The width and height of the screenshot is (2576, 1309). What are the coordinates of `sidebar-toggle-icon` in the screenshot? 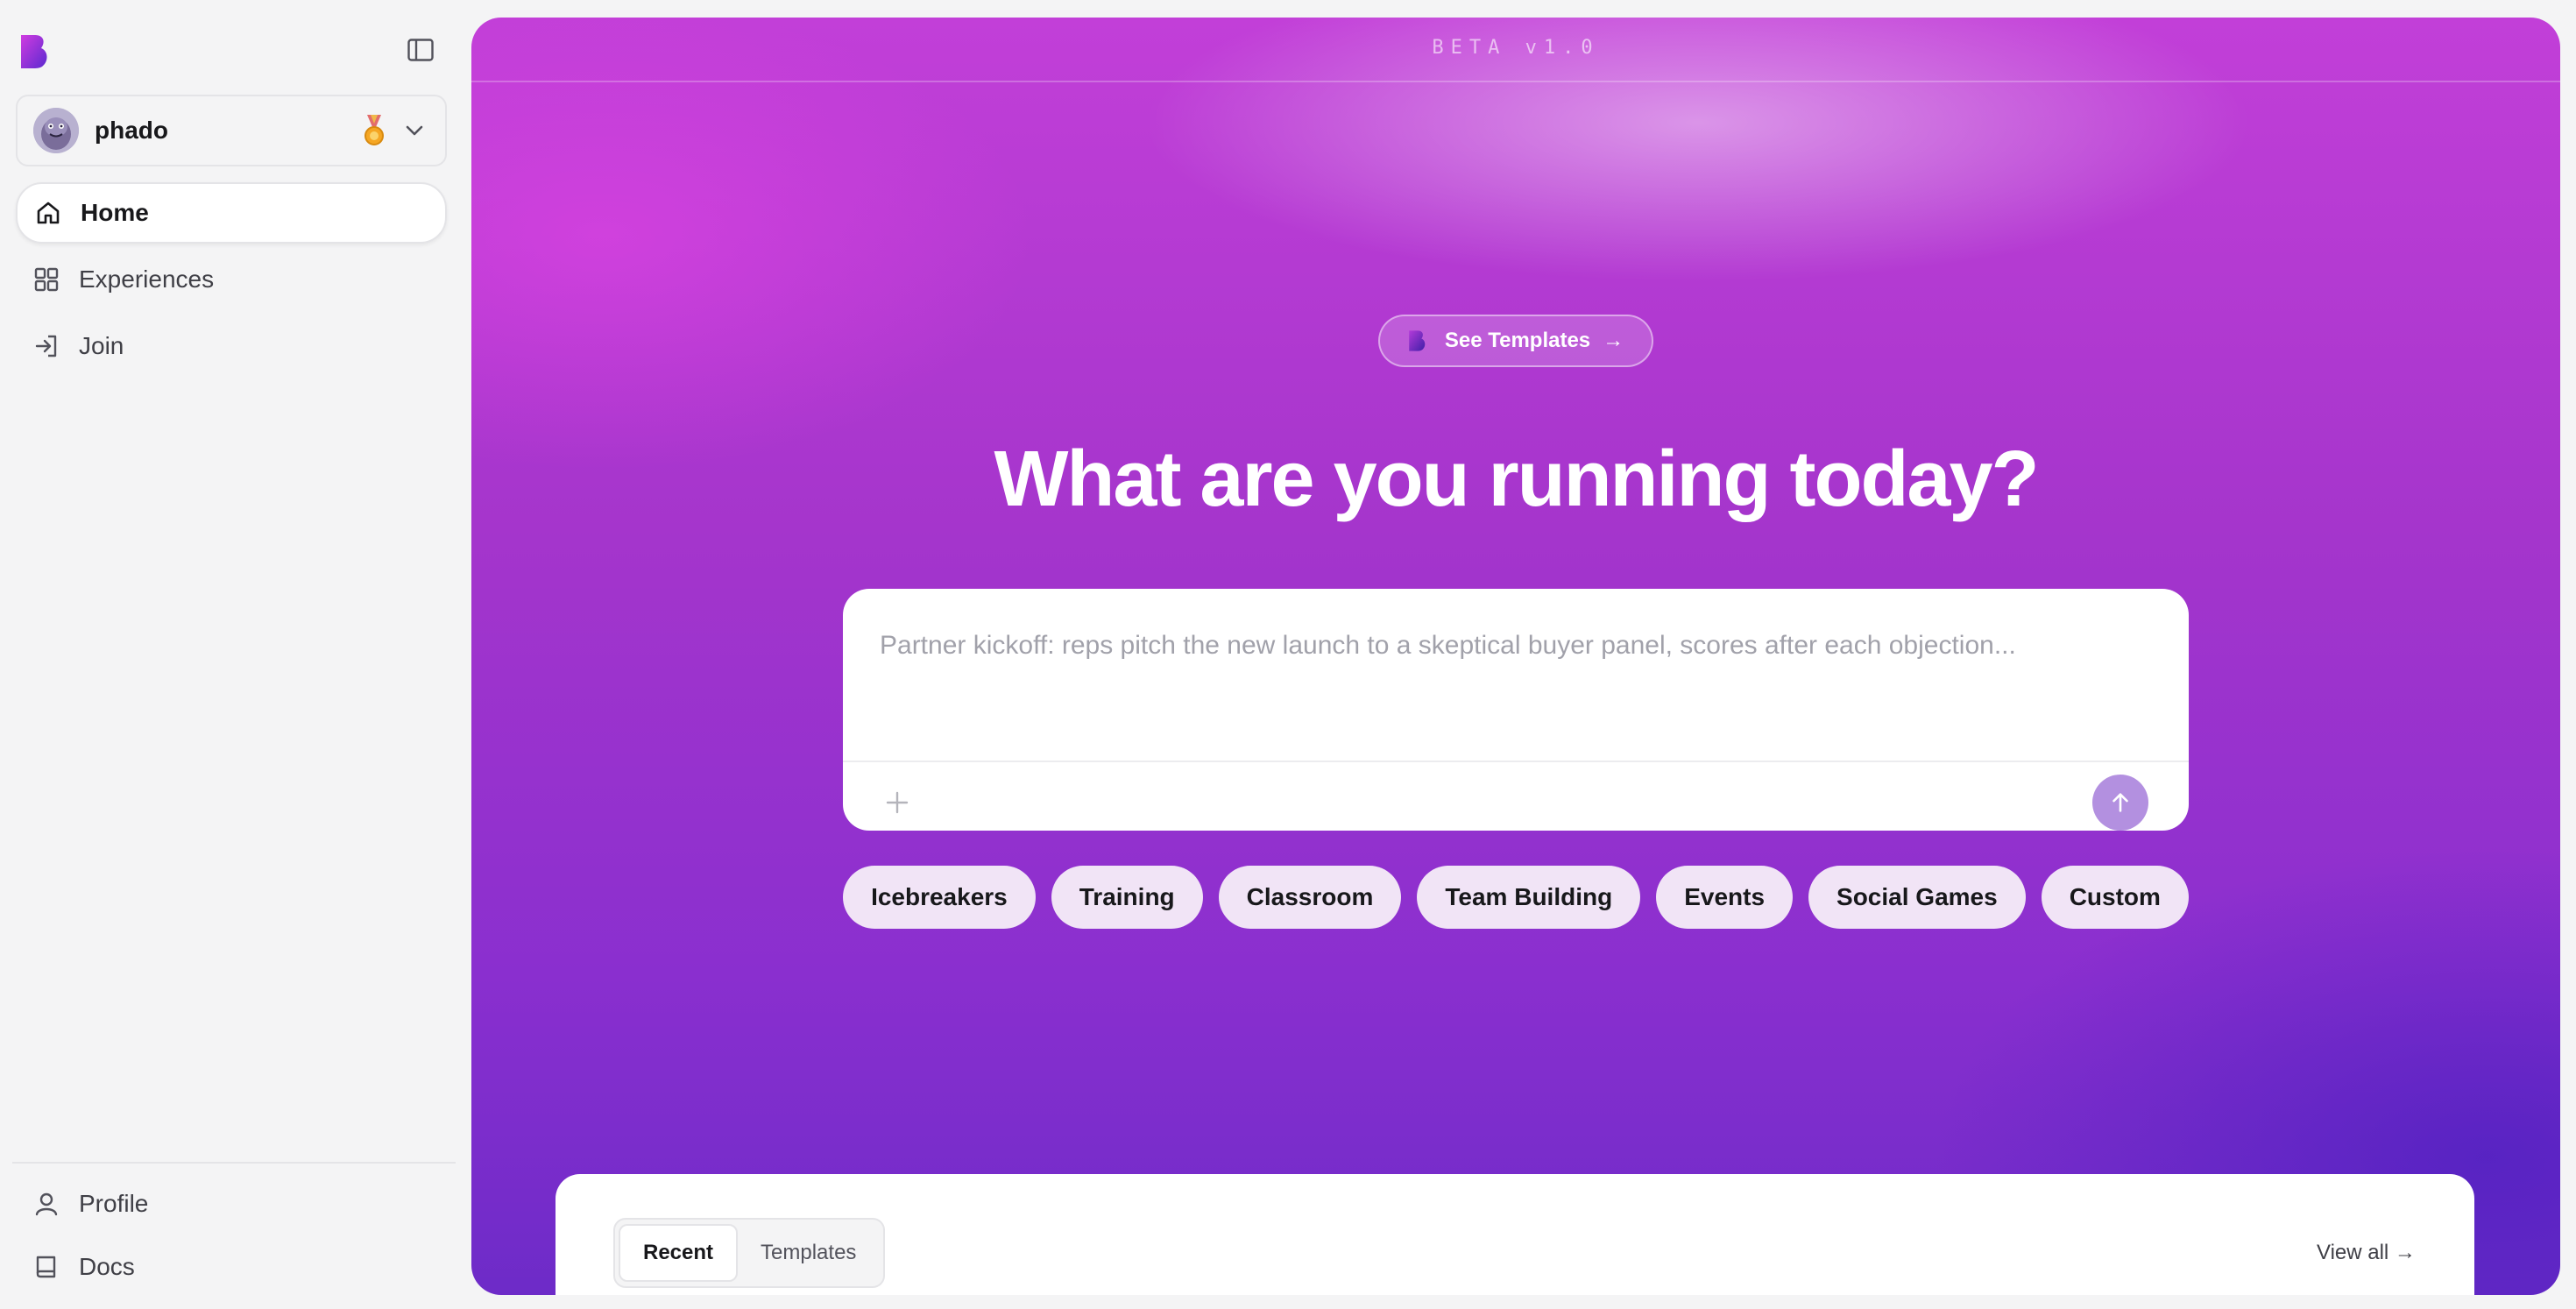 It's located at (420, 50).